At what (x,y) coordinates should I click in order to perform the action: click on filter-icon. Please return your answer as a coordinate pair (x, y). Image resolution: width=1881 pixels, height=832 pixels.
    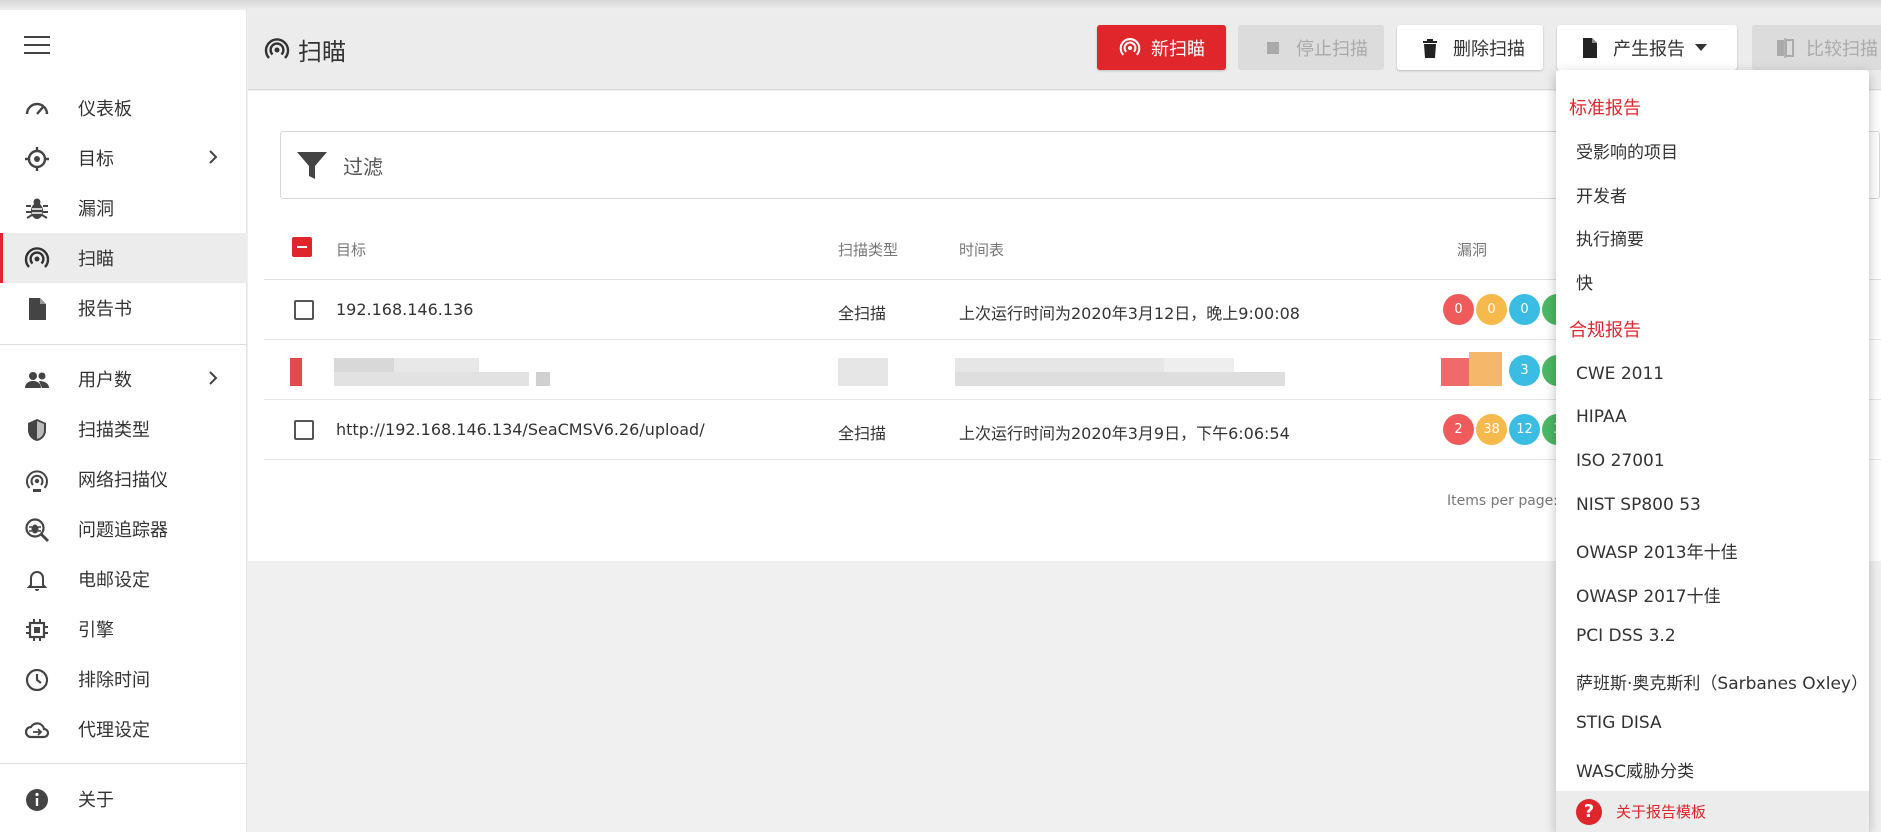
    Looking at the image, I should click on (312, 165).